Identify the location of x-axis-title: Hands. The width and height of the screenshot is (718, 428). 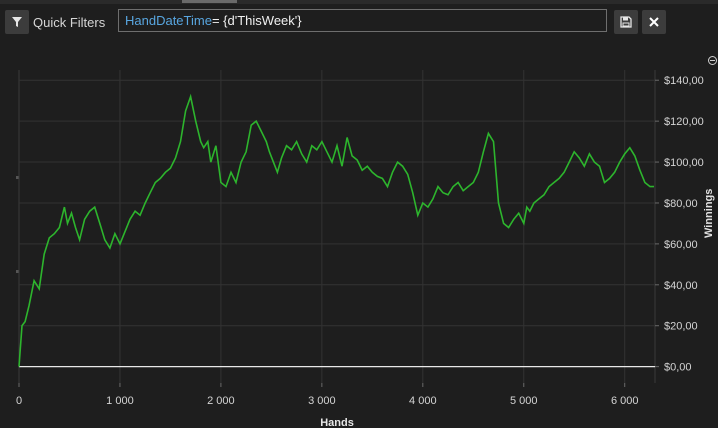
(337, 422).